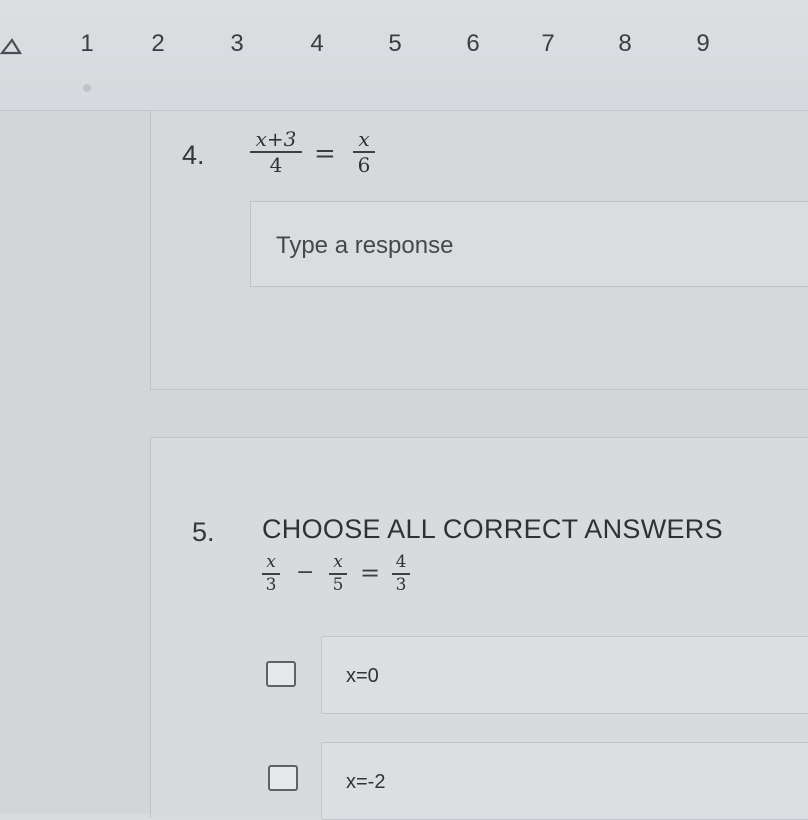  What do you see at coordinates (281, 674) in the screenshot?
I see `option-1-checkbox` at bounding box center [281, 674].